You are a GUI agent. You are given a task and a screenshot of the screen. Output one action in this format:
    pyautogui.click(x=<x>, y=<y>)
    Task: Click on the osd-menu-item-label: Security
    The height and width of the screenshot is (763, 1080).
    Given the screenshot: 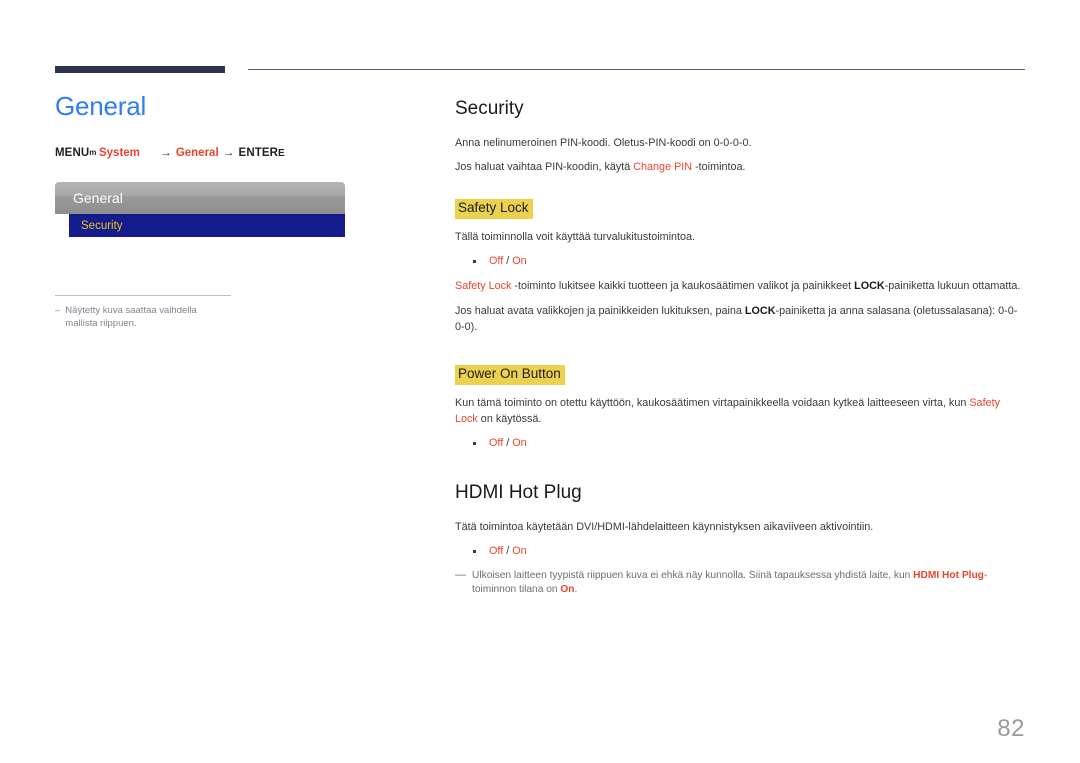 What is the action you would take?
    pyautogui.click(x=102, y=225)
    